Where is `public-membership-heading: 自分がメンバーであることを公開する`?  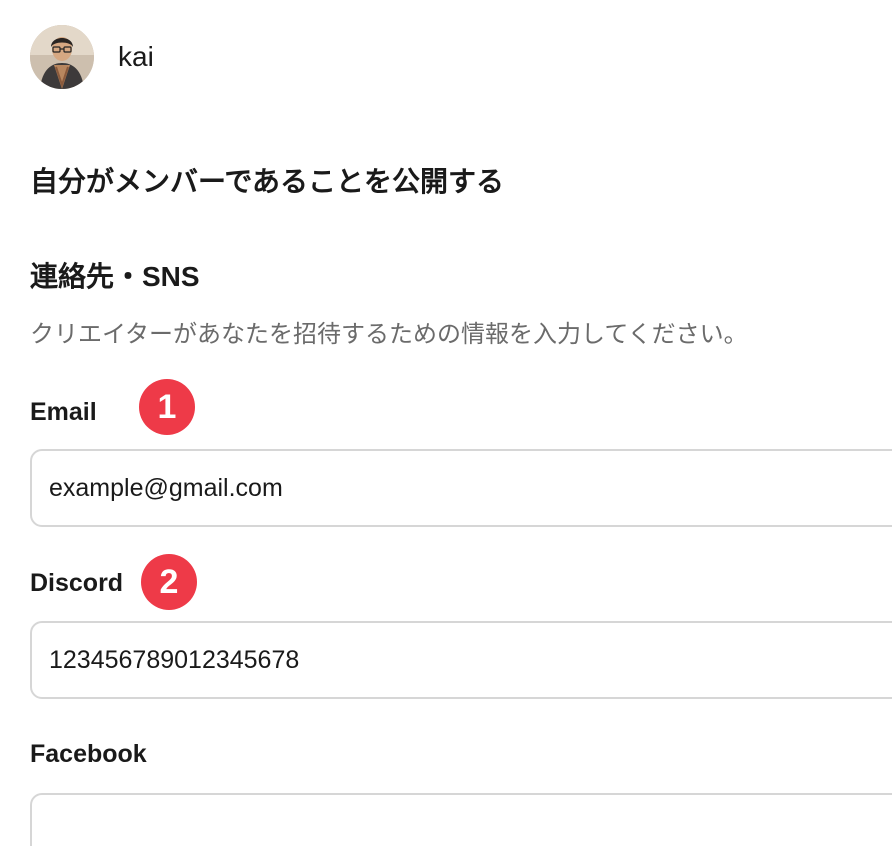 public-membership-heading: 自分がメンバーであることを公開する is located at coordinates (267, 181).